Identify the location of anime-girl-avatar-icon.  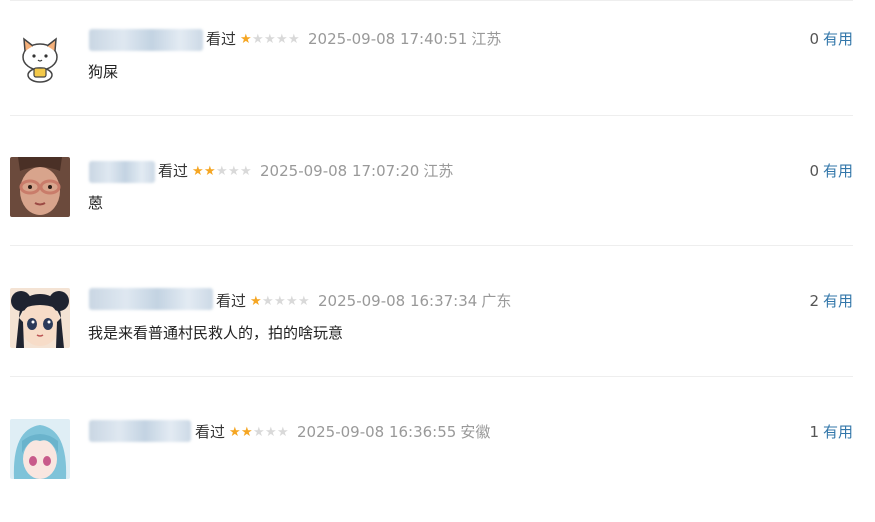
(40, 318).